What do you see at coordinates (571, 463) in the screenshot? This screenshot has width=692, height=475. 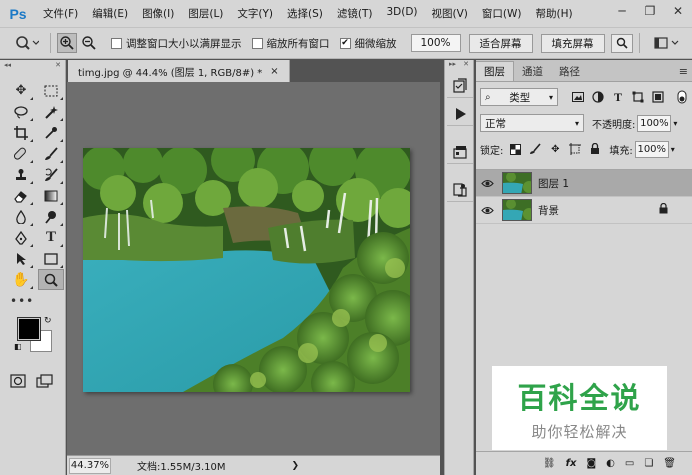 I see `fx-icon: fx` at bounding box center [571, 463].